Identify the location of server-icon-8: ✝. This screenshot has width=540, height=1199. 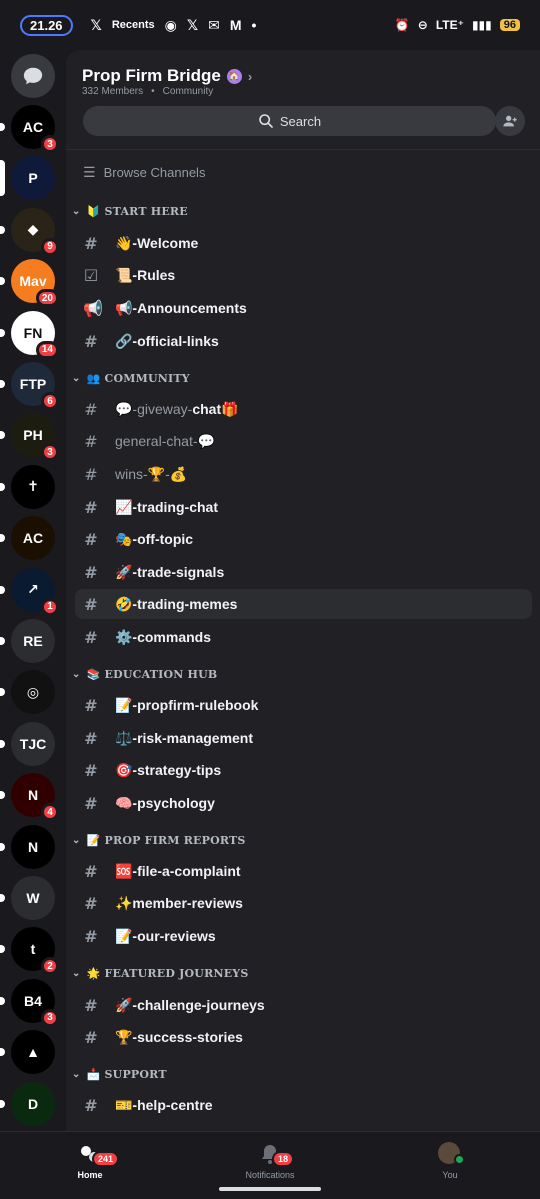
(33, 486).